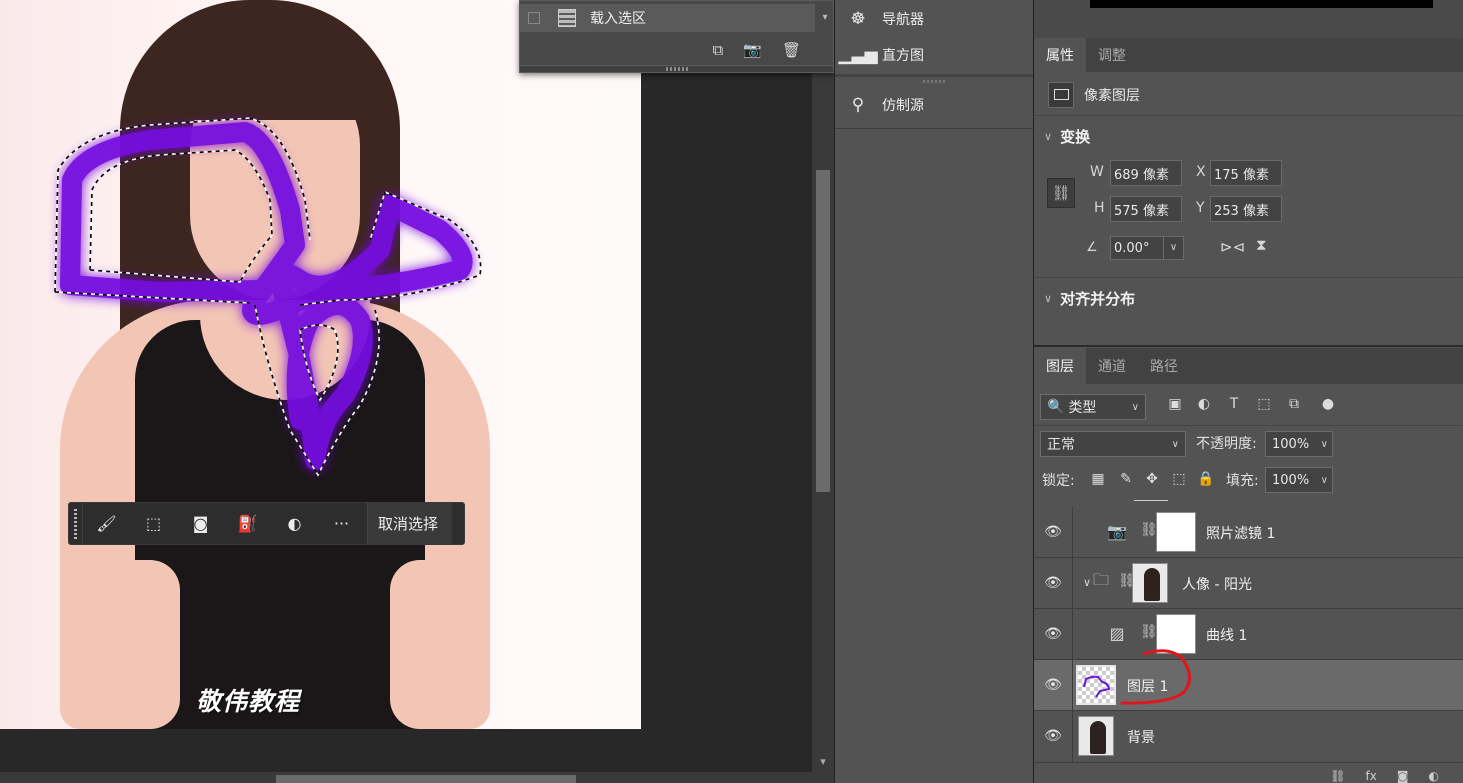  I want to click on height-field: 575 像素, so click(1146, 209).